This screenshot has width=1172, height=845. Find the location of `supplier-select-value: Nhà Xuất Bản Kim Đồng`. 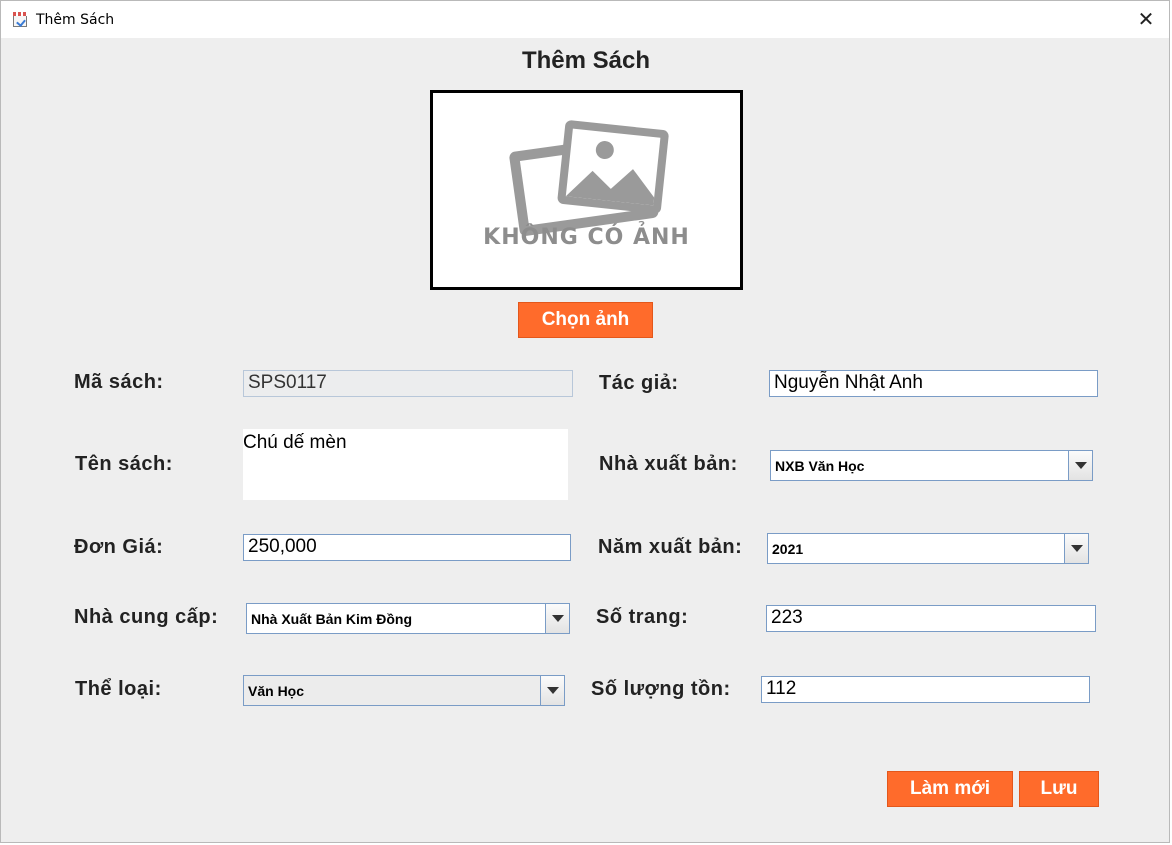

supplier-select-value: Nhà Xuất Bản Kim Đồng is located at coordinates (332, 618).